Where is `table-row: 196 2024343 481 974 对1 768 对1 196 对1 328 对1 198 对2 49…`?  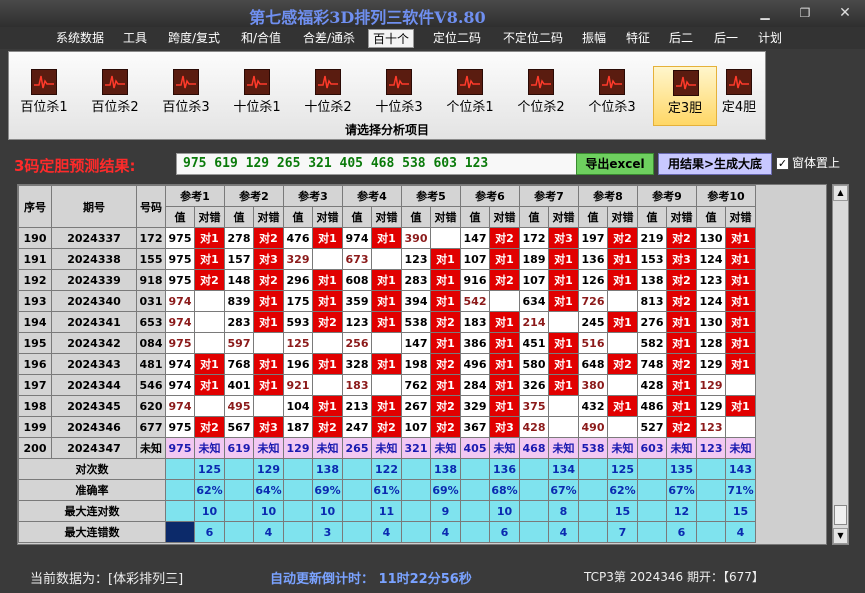
table-row: 196 2024343 481 974 对1 768 对1 196 对1 328 对1 198 对2 49… is located at coordinates (387, 364).